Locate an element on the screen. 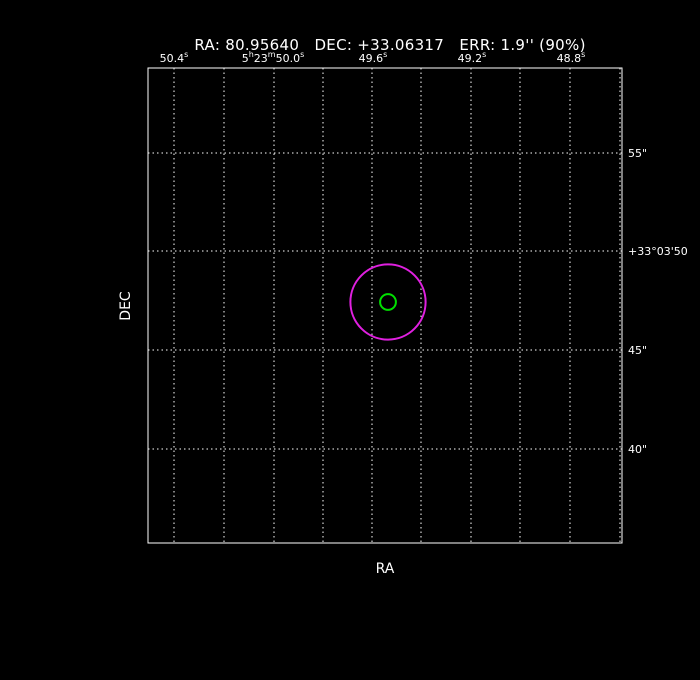 Image resolution: width=700 pixels, height=680 pixels. y-tick-label: 45" is located at coordinates (637, 350).